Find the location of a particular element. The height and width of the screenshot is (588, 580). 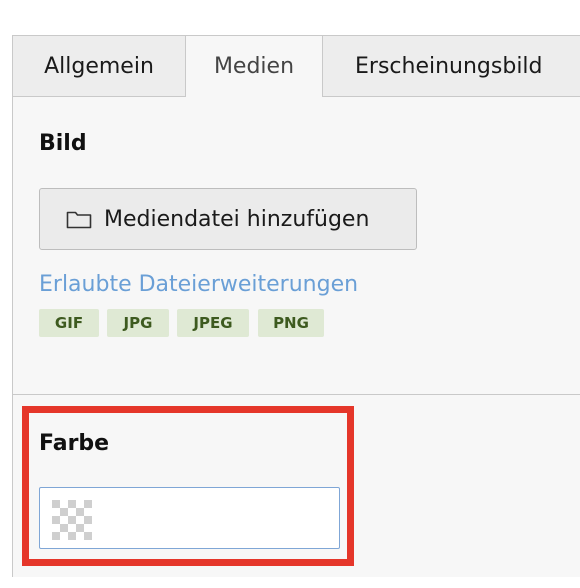

add-media-button: Mediendatei hinzufügen is located at coordinates (228, 219).